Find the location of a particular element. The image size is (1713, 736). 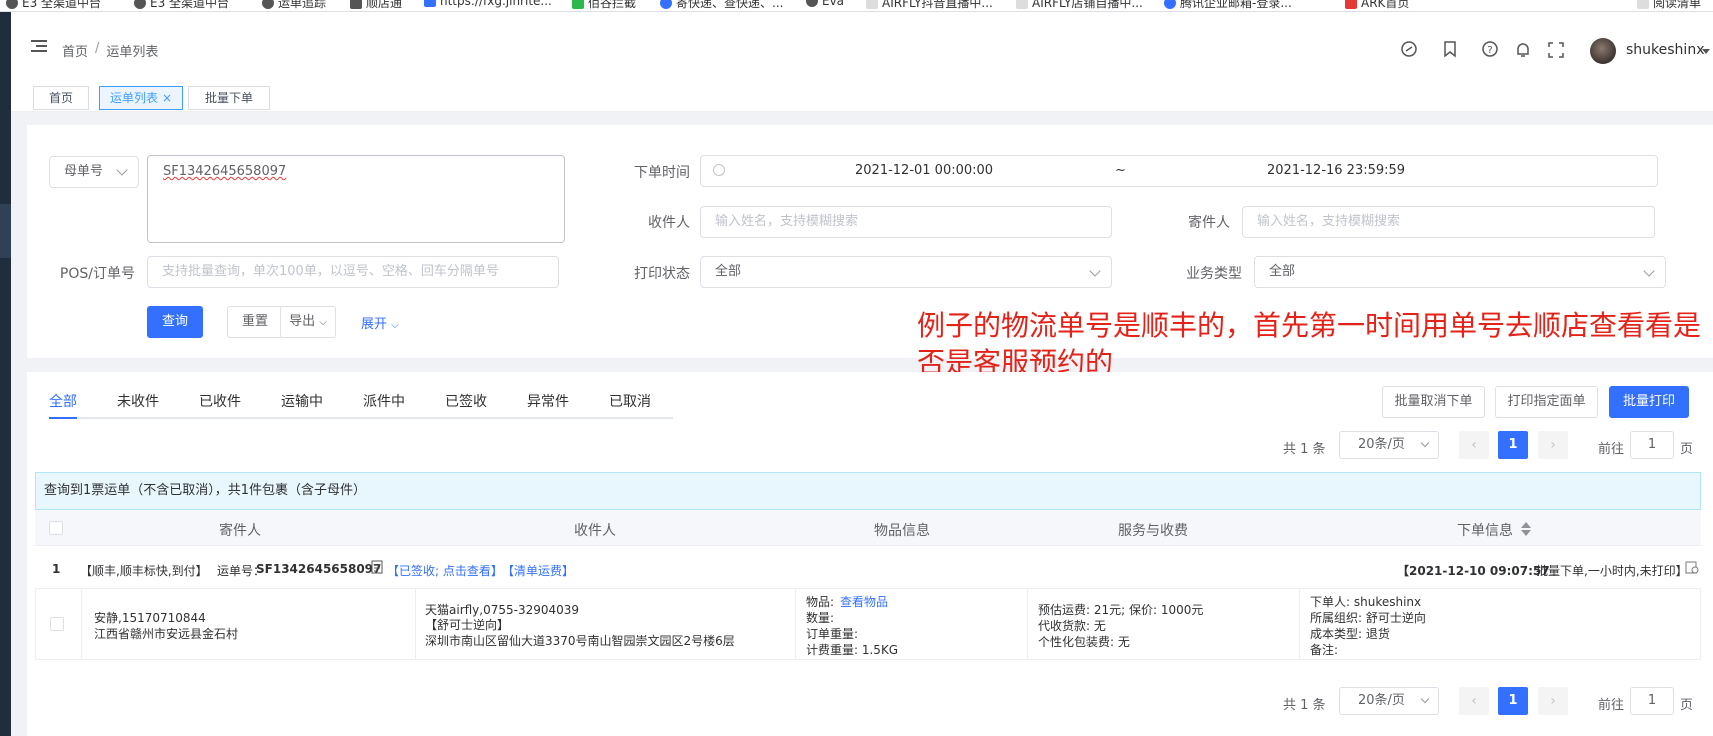

github-icon is located at coordinates (1409, 49).